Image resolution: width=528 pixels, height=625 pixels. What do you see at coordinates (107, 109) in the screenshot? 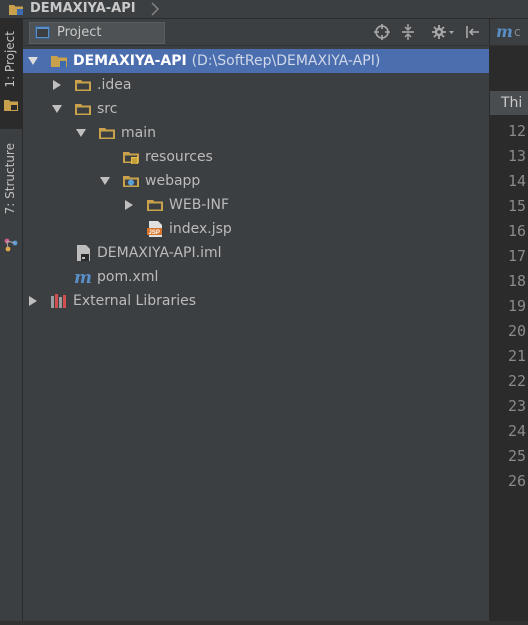
I see `tree-label: src` at bounding box center [107, 109].